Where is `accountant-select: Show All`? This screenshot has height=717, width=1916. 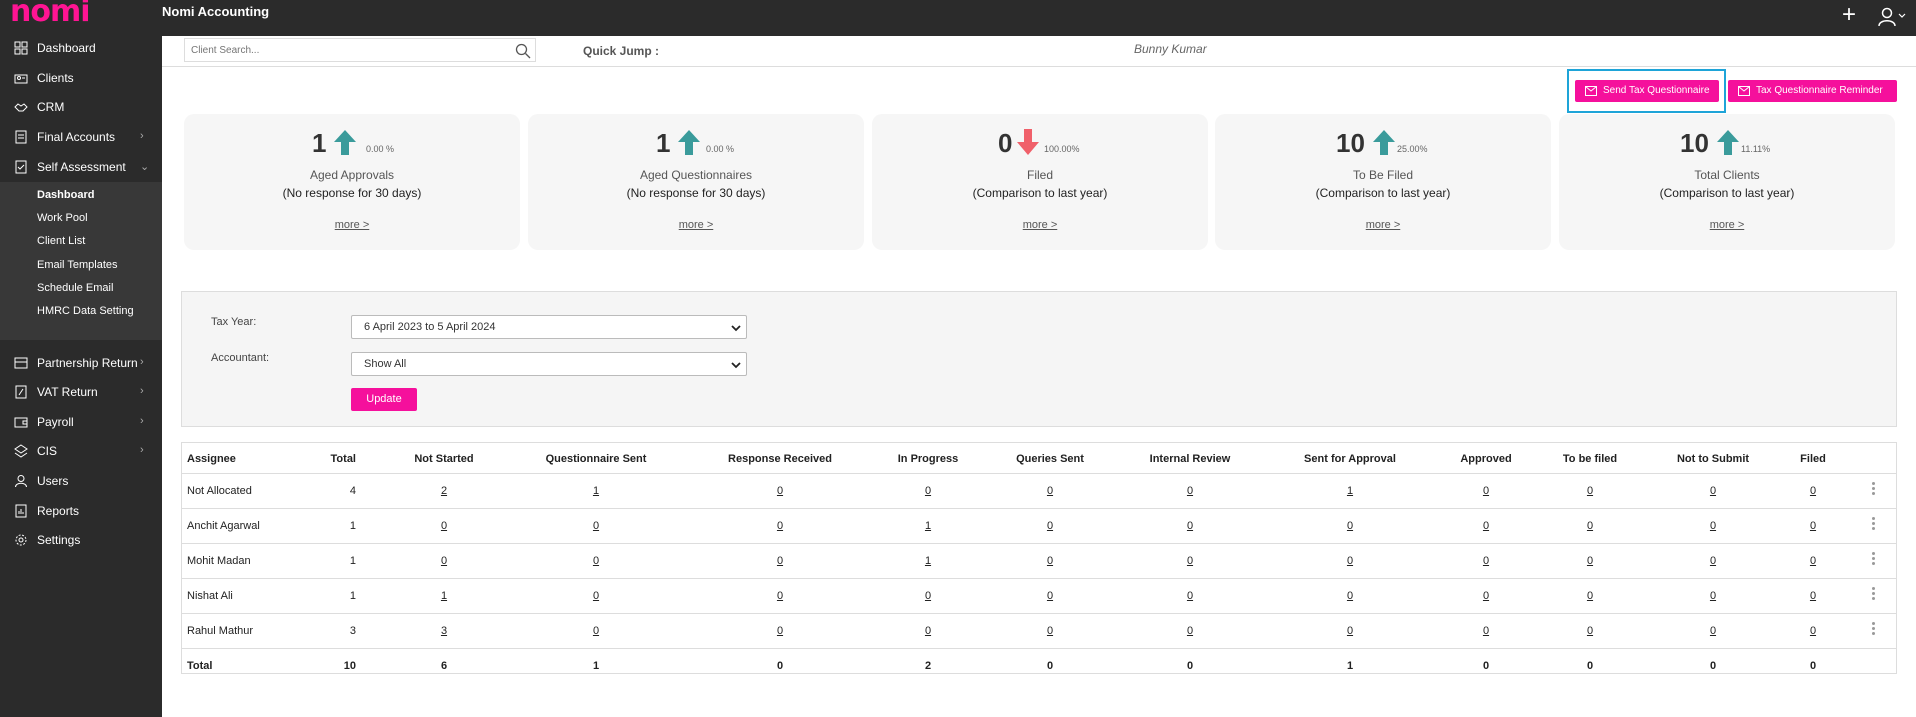
accountant-select: Show All is located at coordinates (549, 364).